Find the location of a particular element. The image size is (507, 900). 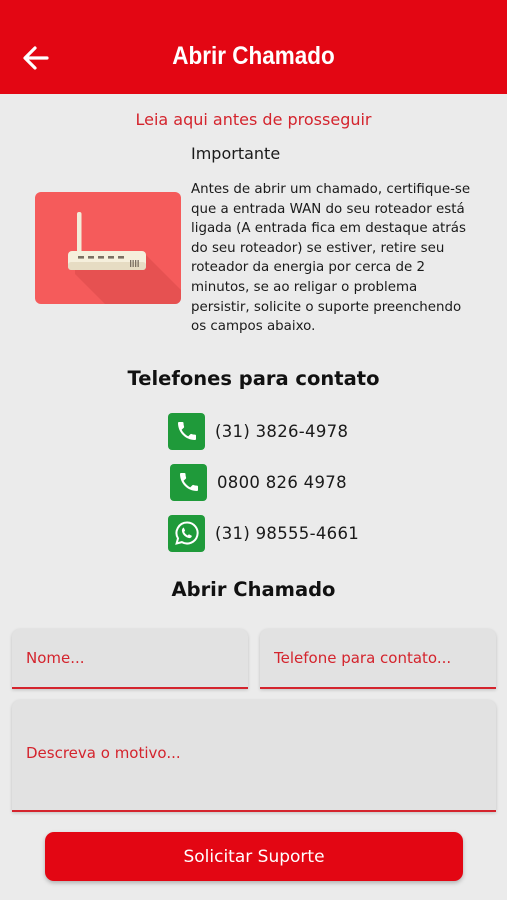

reason-field is located at coordinates (254, 756).